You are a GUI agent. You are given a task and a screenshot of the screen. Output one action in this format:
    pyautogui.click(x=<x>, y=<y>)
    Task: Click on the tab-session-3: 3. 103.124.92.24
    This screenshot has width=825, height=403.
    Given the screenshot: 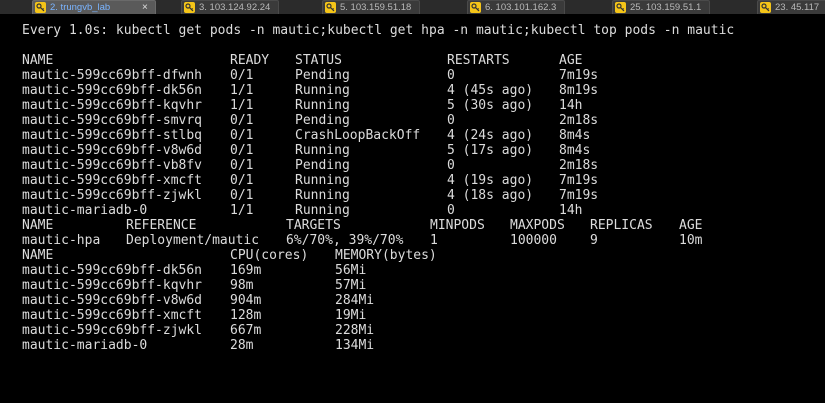 What is the action you would take?
    pyautogui.click(x=230, y=7)
    